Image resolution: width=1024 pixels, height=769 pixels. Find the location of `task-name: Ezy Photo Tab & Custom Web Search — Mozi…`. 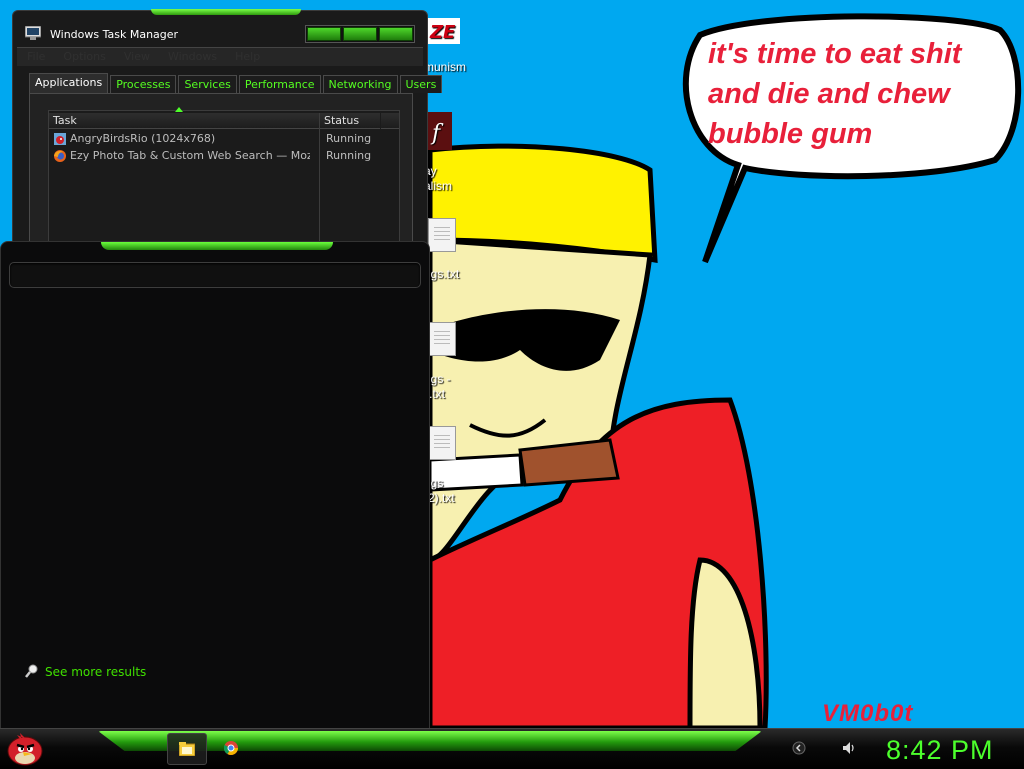

task-name: Ezy Photo Tab & Custom Web Search — Mozi… is located at coordinates (190, 155).